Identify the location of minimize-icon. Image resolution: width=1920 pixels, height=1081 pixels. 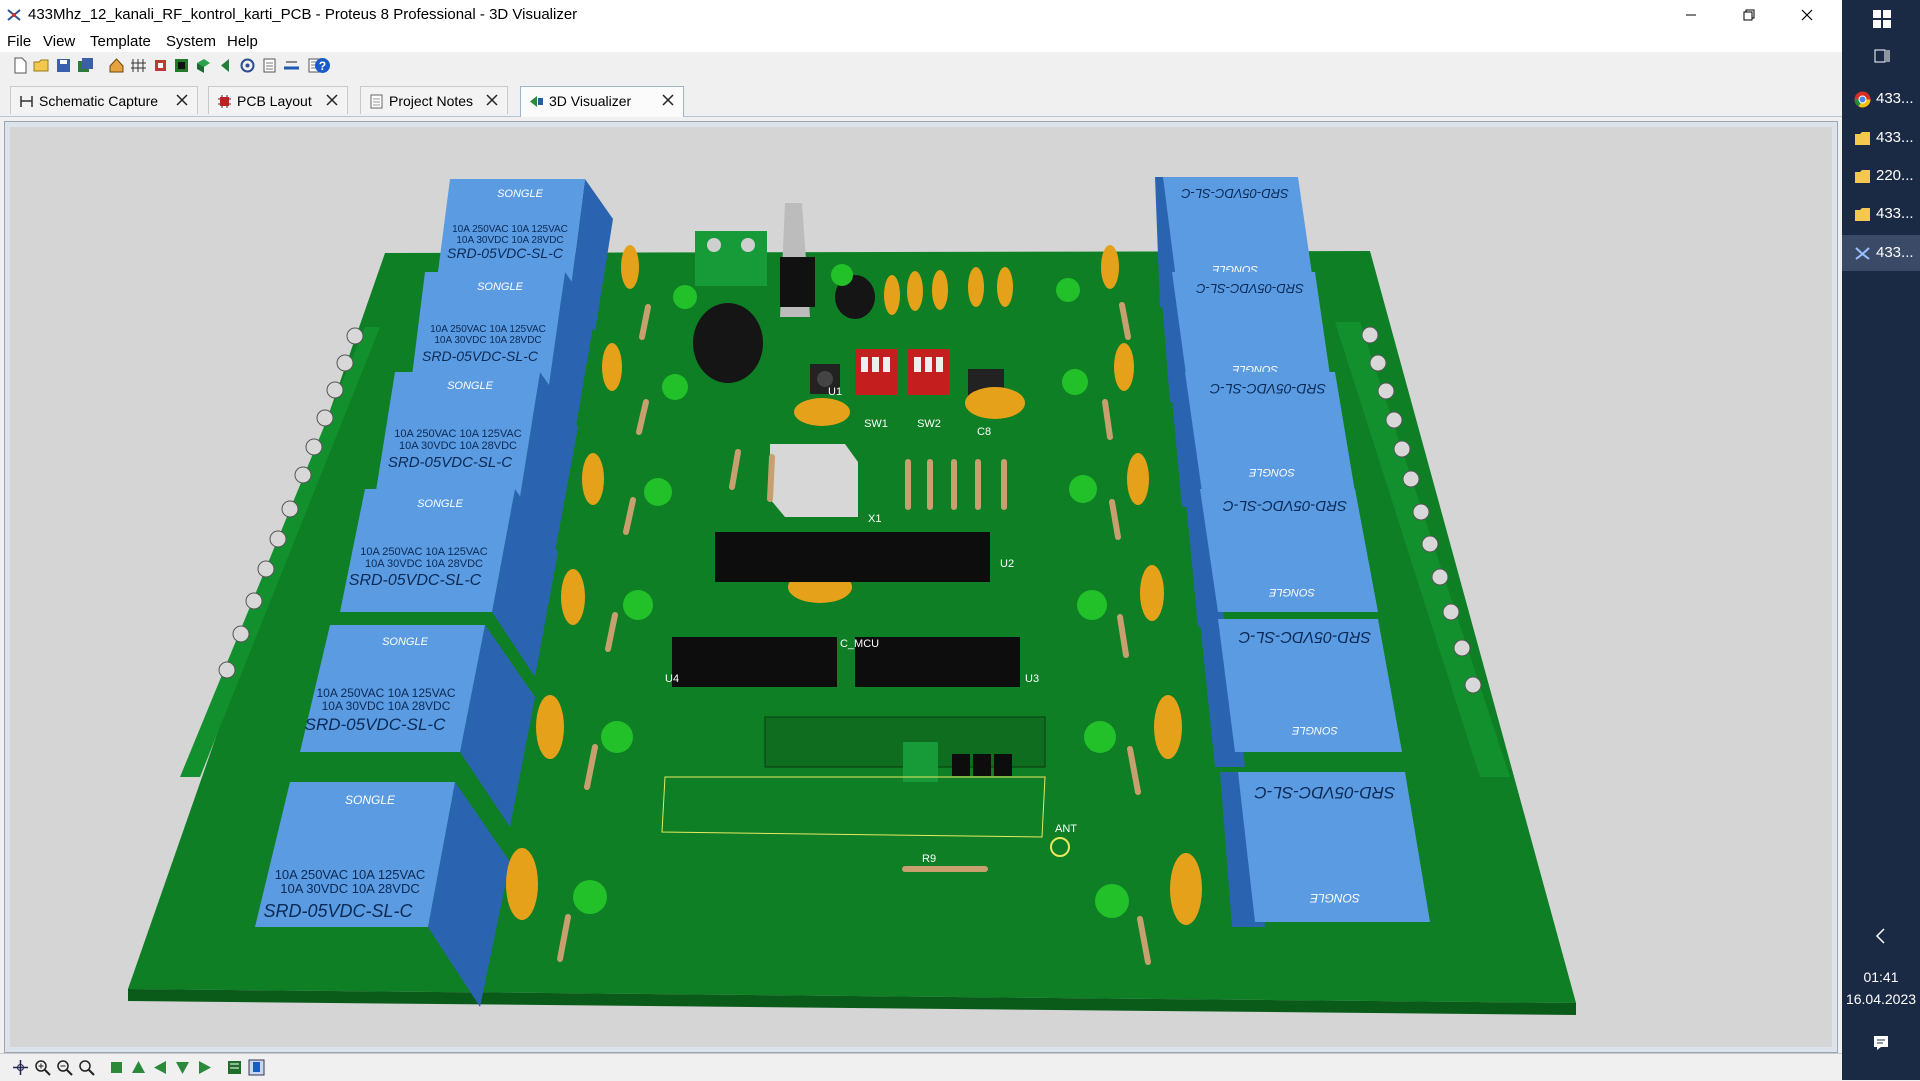
(1691, 15).